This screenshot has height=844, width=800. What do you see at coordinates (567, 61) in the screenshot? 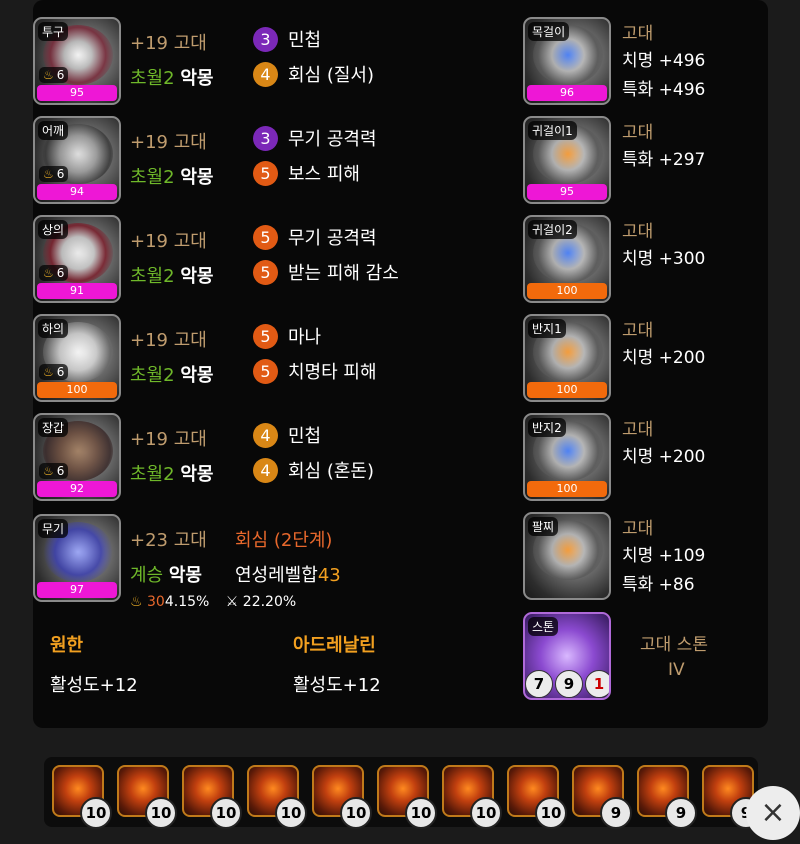
I see `accessory-thumb: 목걸이 96` at bounding box center [567, 61].